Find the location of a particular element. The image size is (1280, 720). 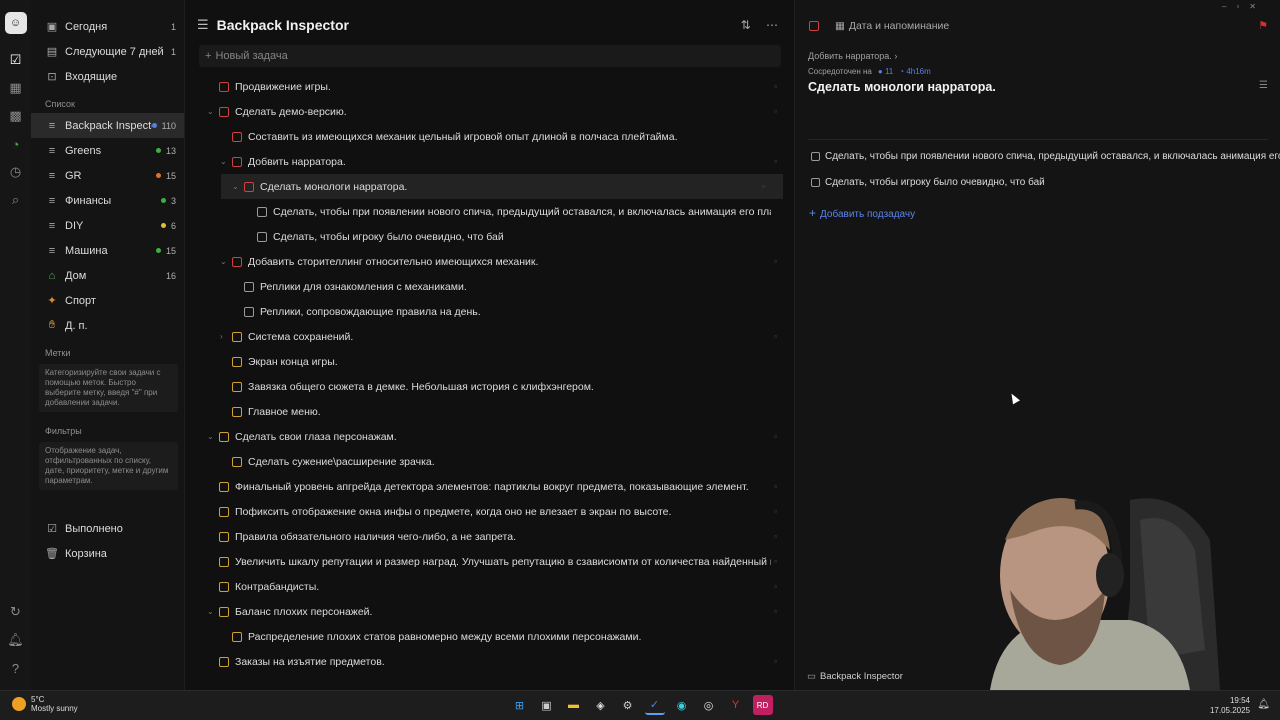

hamburger-icon: ☰ is located at coordinates (203, 25).